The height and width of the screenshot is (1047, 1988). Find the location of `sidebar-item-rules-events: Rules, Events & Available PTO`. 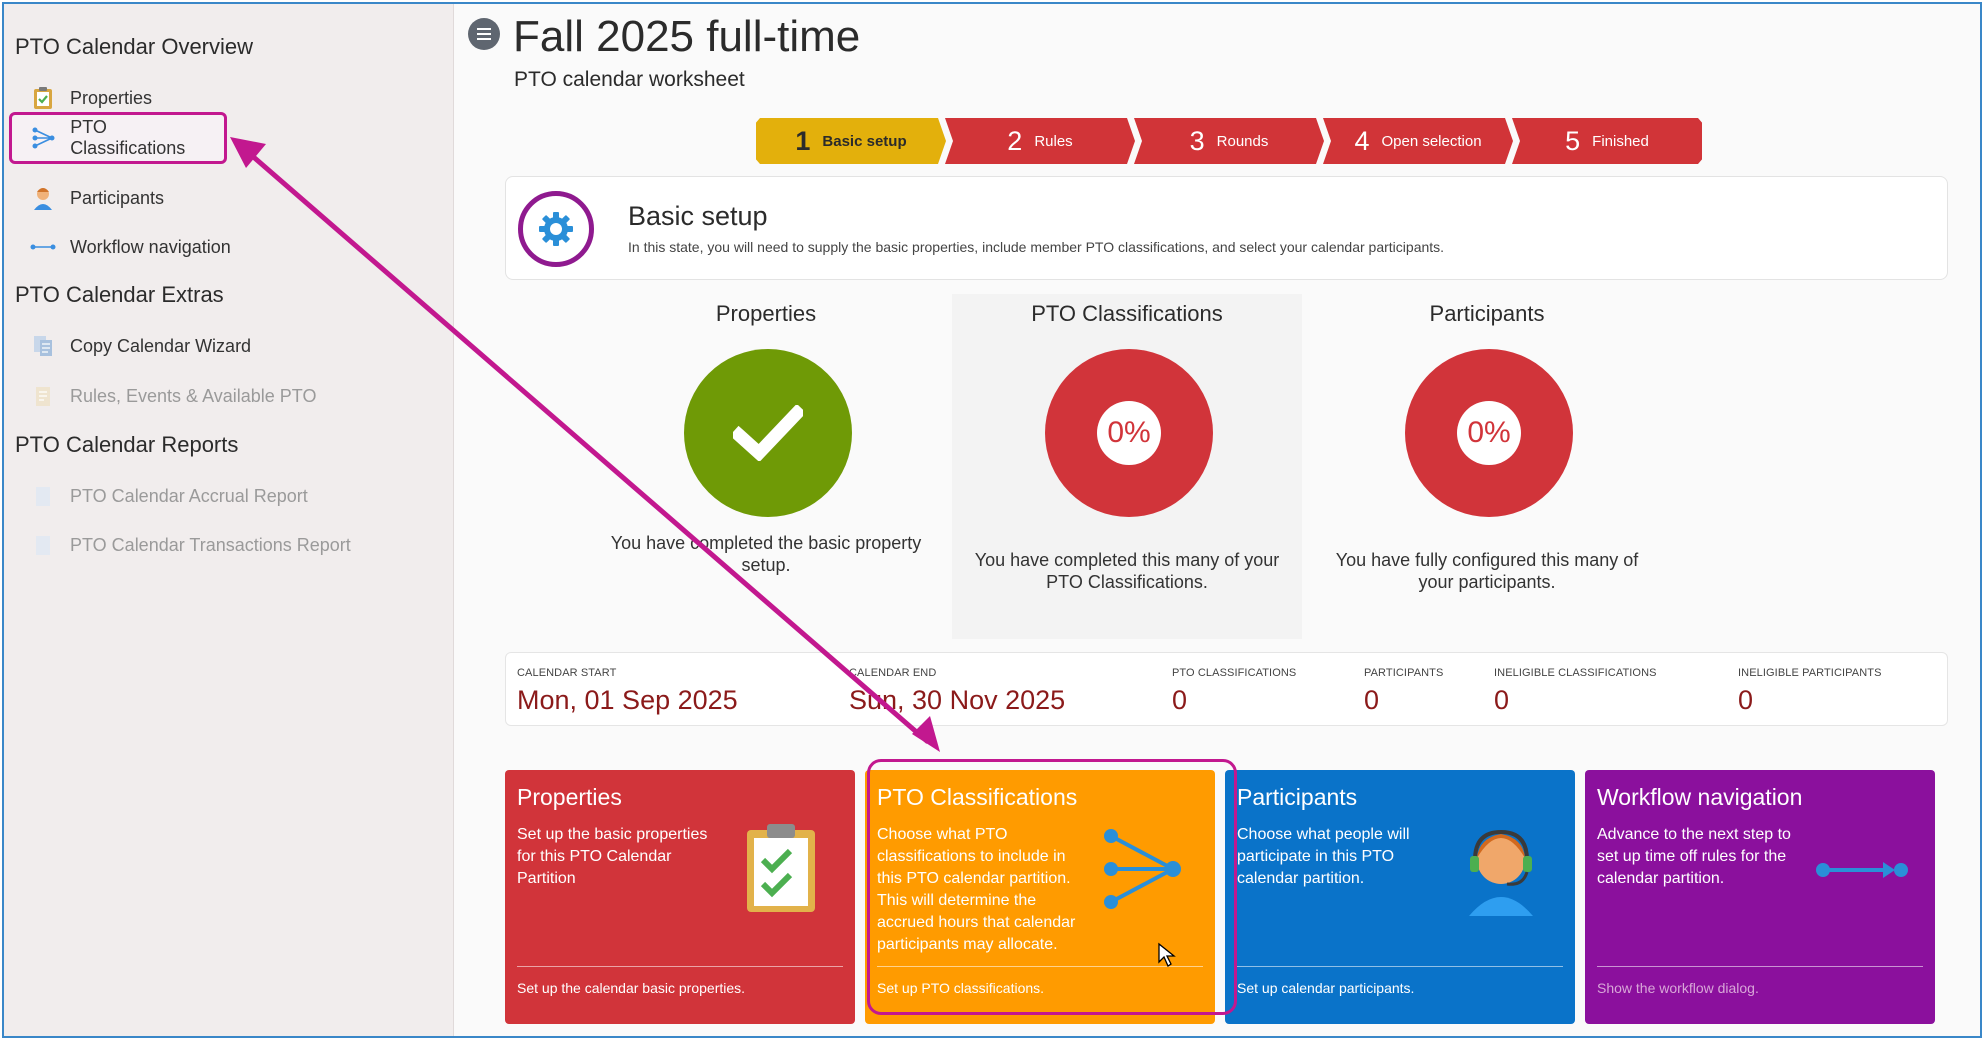

sidebar-item-rules-events: Rules, Events & Available PTO is located at coordinates (174, 396).